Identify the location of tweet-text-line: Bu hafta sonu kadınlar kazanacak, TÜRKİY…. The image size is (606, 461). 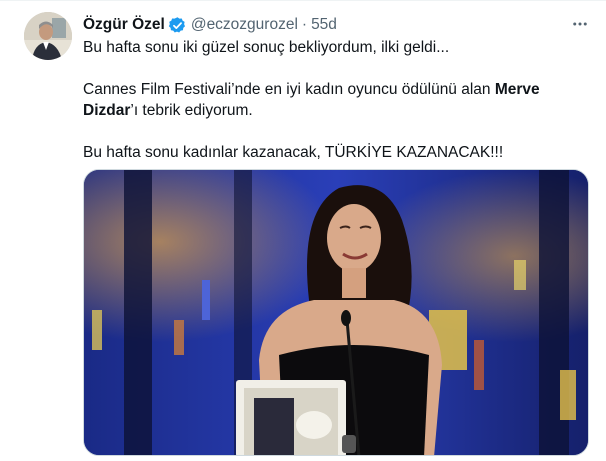
(293, 152).